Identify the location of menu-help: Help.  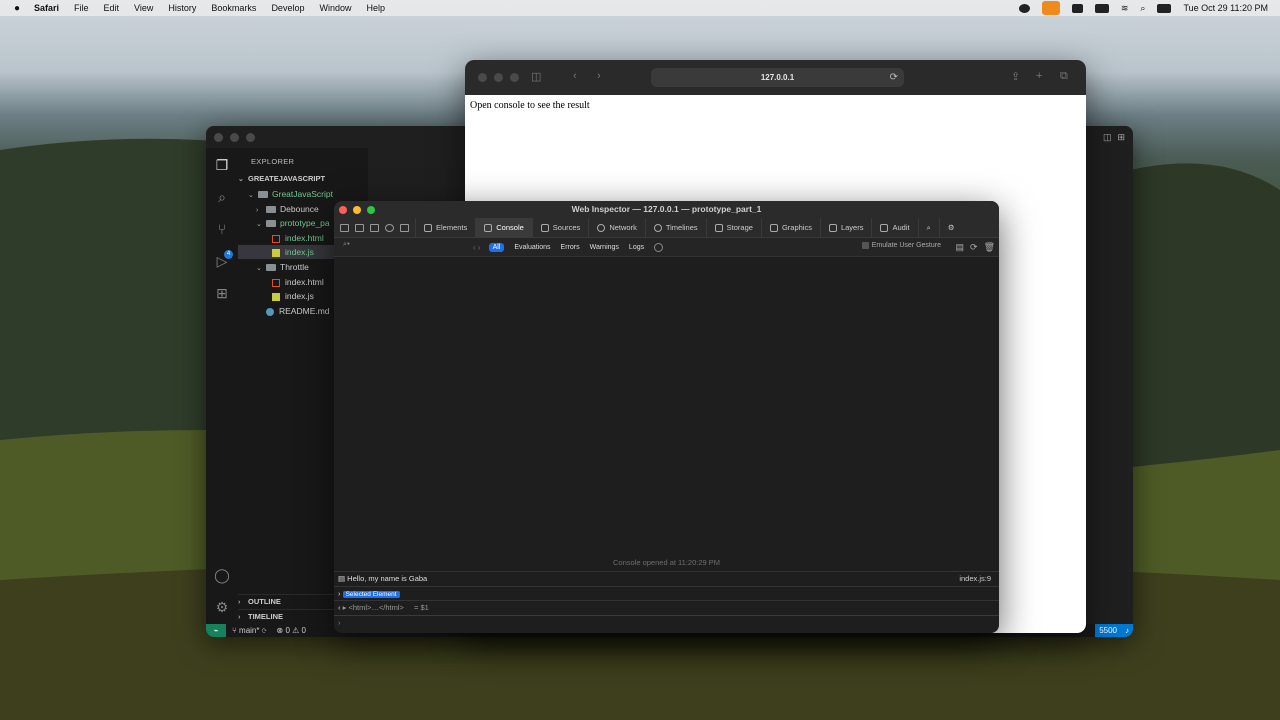
(375, 8).